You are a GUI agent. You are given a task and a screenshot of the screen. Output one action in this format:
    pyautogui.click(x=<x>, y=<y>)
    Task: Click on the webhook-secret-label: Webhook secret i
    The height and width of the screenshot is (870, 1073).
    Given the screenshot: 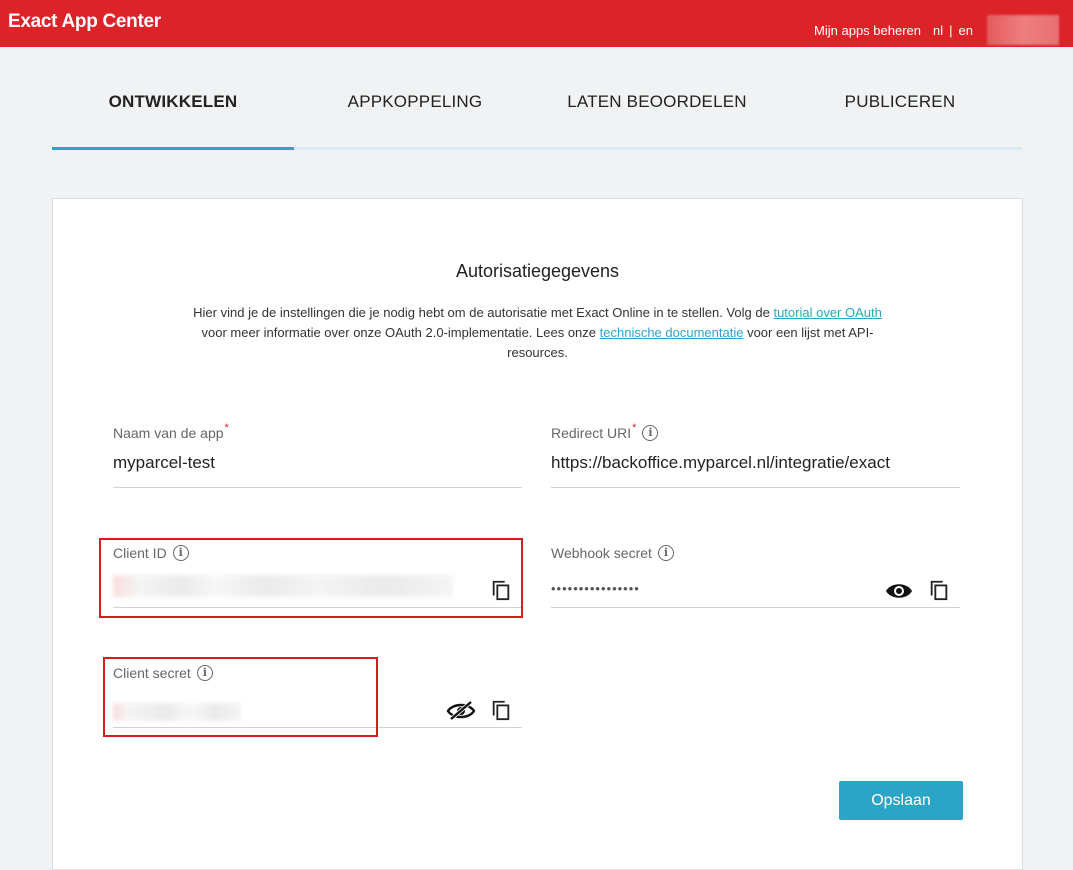 What is the action you would take?
    pyautogui.click(x=612, y=553)
    